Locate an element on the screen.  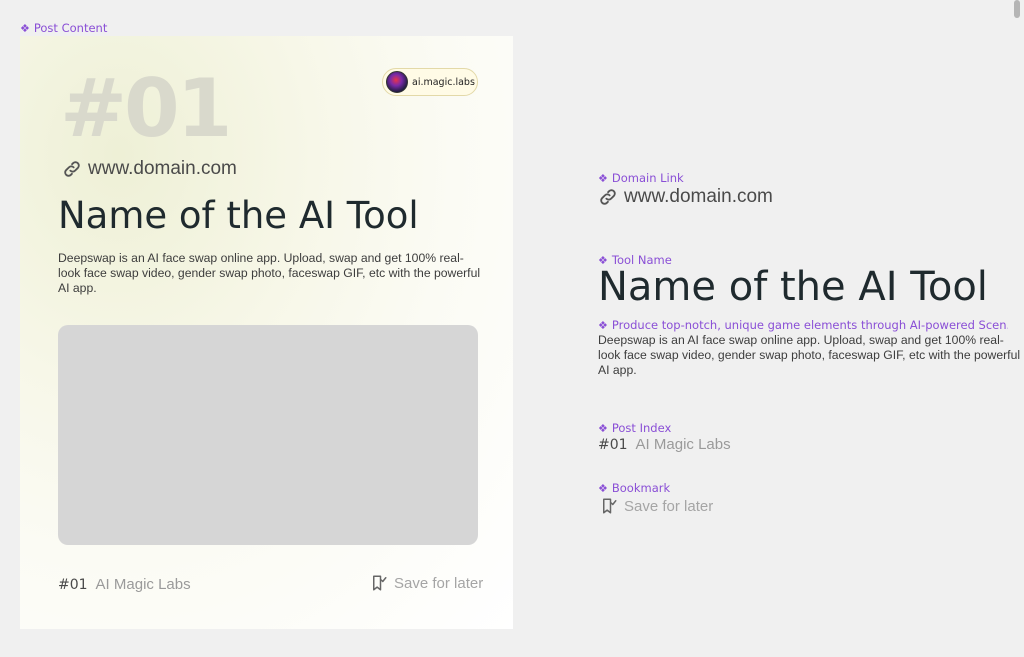
domain-link-component: www.domain.com is located at coordinates (685, 197).